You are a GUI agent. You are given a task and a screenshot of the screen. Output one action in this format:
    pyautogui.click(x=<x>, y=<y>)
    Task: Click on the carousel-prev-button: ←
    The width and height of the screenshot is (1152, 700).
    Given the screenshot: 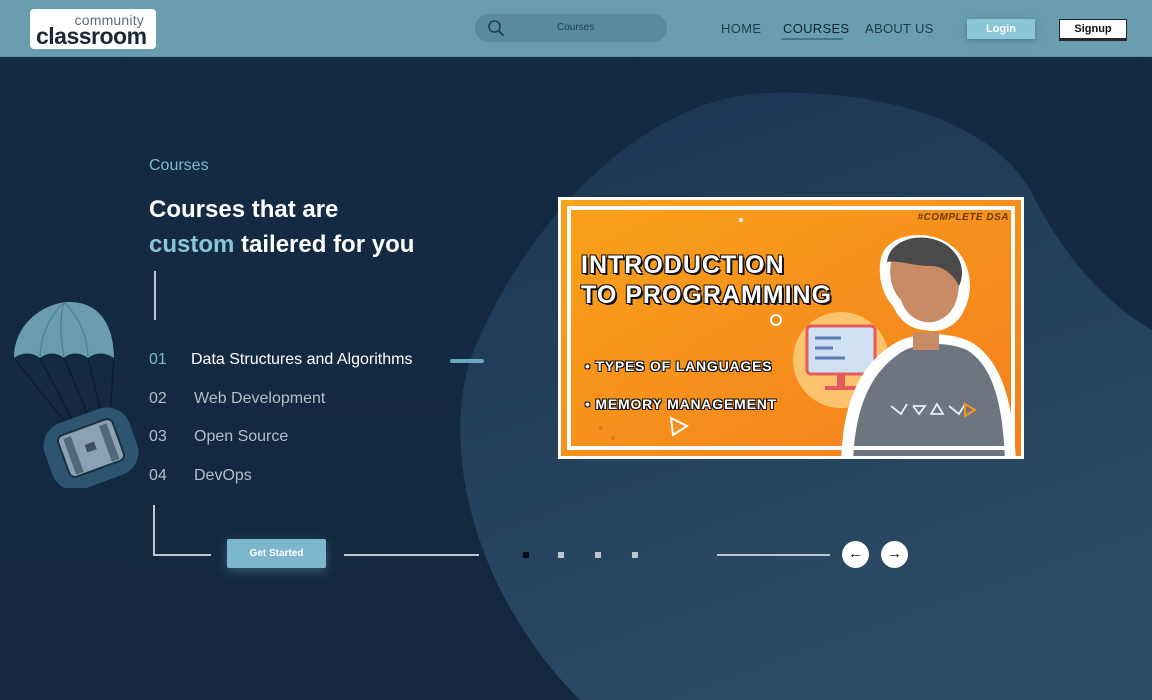 What is the action you would take?
    pyautogui.click(x=855, y=554)
    